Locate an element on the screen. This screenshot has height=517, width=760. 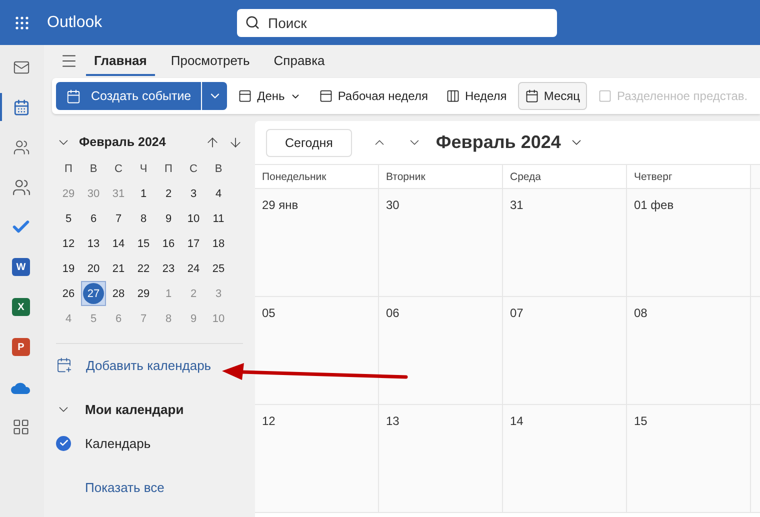
apps-icon is located at coordinates (21, 427).